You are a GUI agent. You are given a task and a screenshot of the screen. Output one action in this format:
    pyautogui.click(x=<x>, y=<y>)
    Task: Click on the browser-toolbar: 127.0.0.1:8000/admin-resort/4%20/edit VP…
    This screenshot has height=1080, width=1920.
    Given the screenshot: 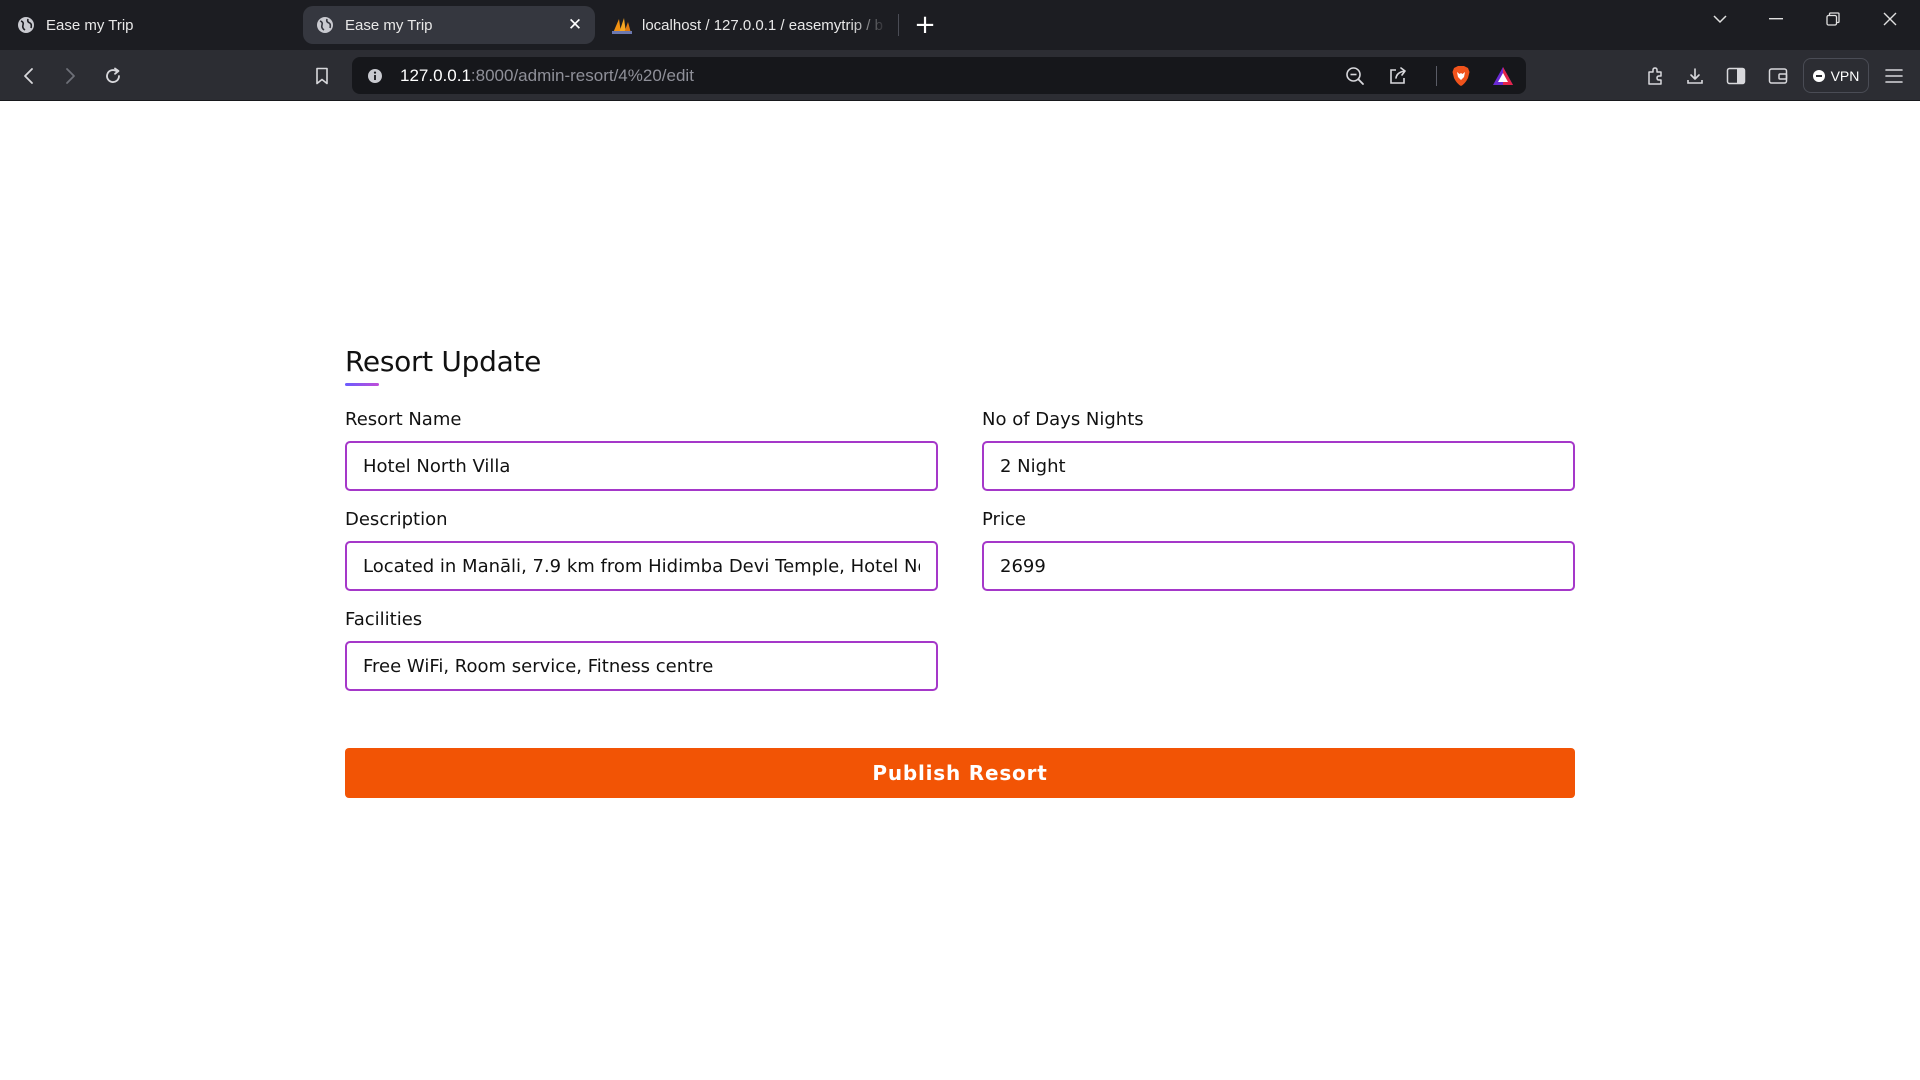 What is the action you would take?
    pyautogui.click(x=960, y=75)
    